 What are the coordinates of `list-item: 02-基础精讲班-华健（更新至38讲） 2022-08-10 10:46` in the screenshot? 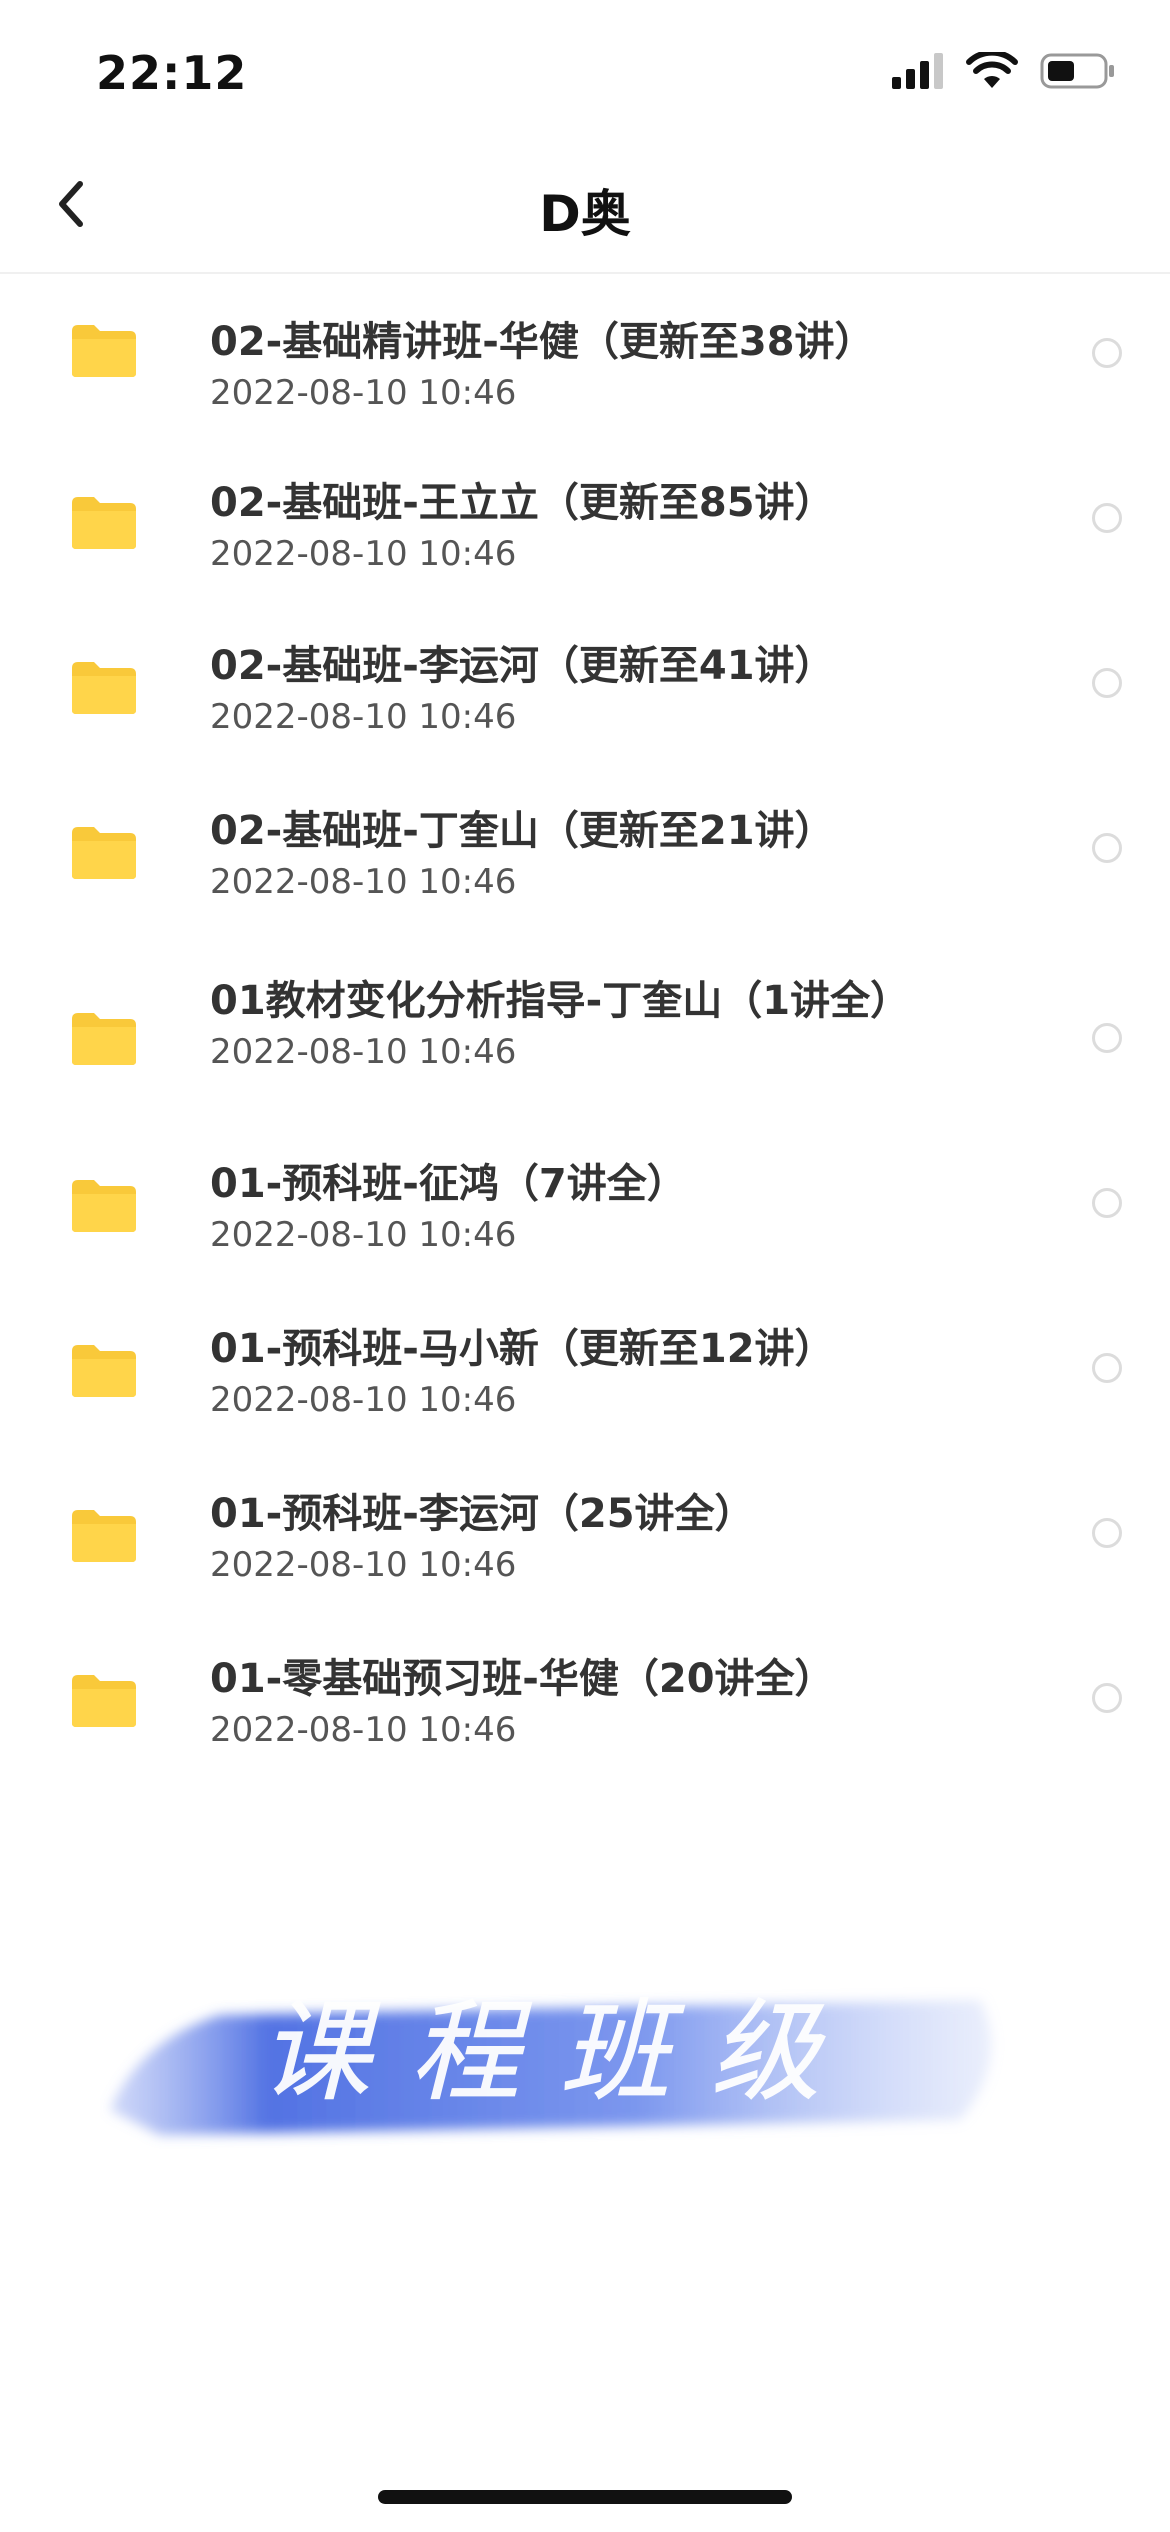 It's located at (585, 365).